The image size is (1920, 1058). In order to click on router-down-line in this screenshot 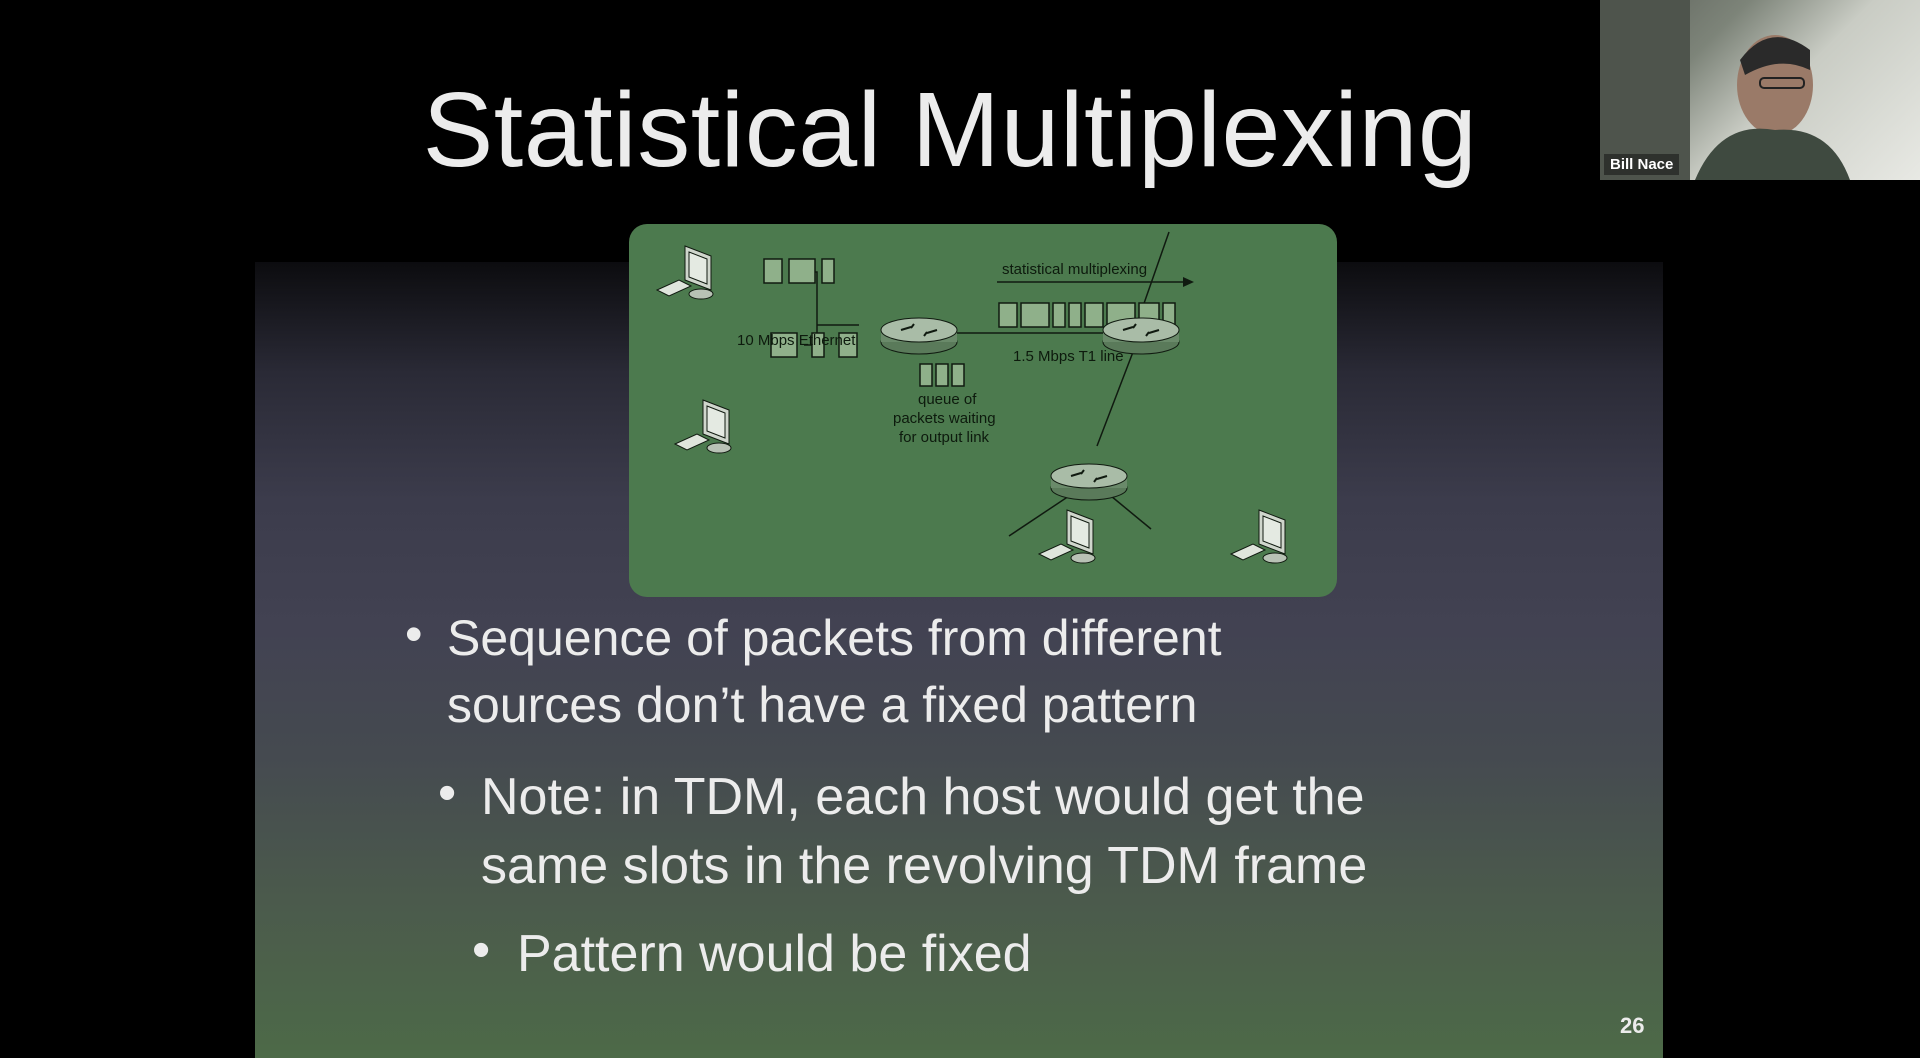, I will do `click(1115, 399)`.